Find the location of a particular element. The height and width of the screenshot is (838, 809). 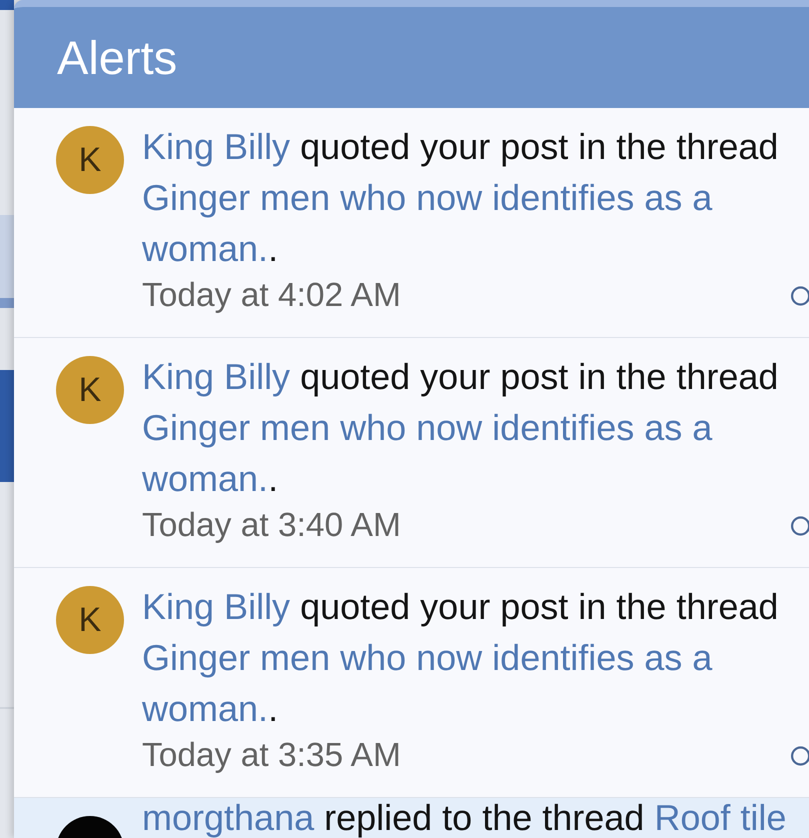

alert-row: morgthana replied to the thread Roof tile is located at coordinates (411, 818).